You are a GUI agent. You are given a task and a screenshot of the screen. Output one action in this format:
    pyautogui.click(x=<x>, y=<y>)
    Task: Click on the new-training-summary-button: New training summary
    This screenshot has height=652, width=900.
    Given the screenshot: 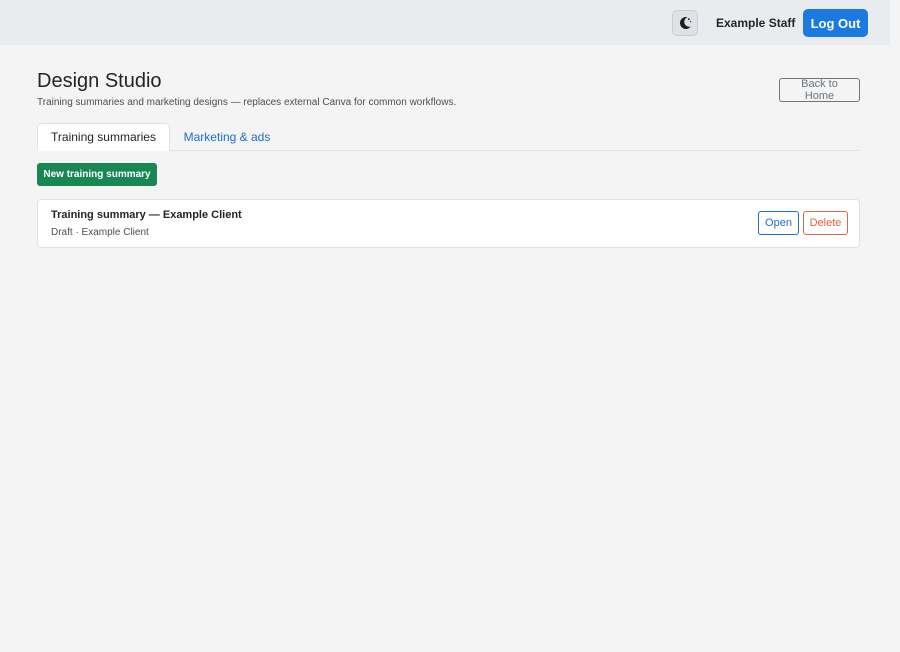 What is the action you would take?
    pyautogui.click(x=97, y=174)
    